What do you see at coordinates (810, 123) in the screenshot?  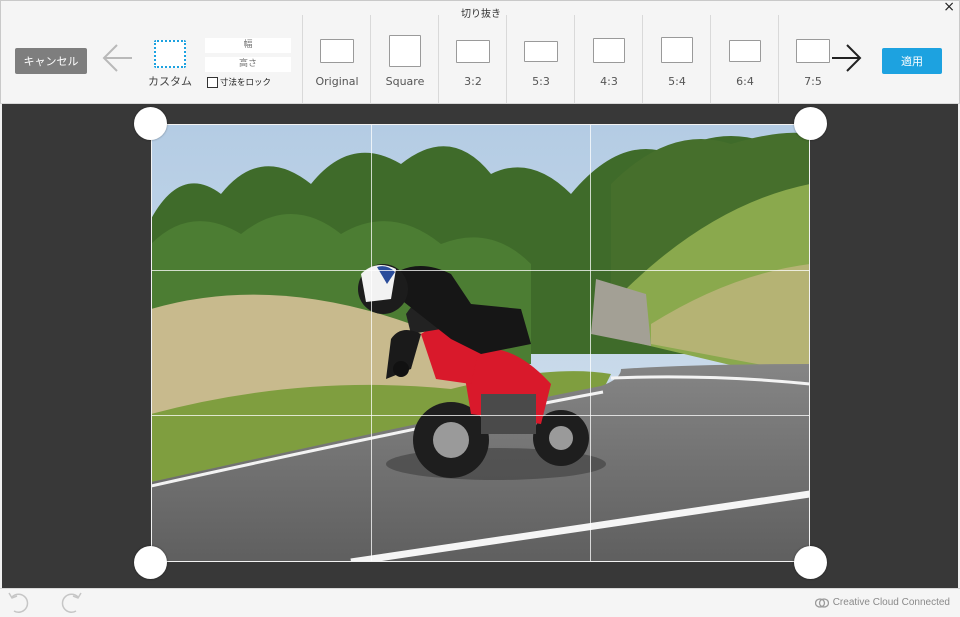 I see `crop-handle-top-right` at bounding box center [810, 123].